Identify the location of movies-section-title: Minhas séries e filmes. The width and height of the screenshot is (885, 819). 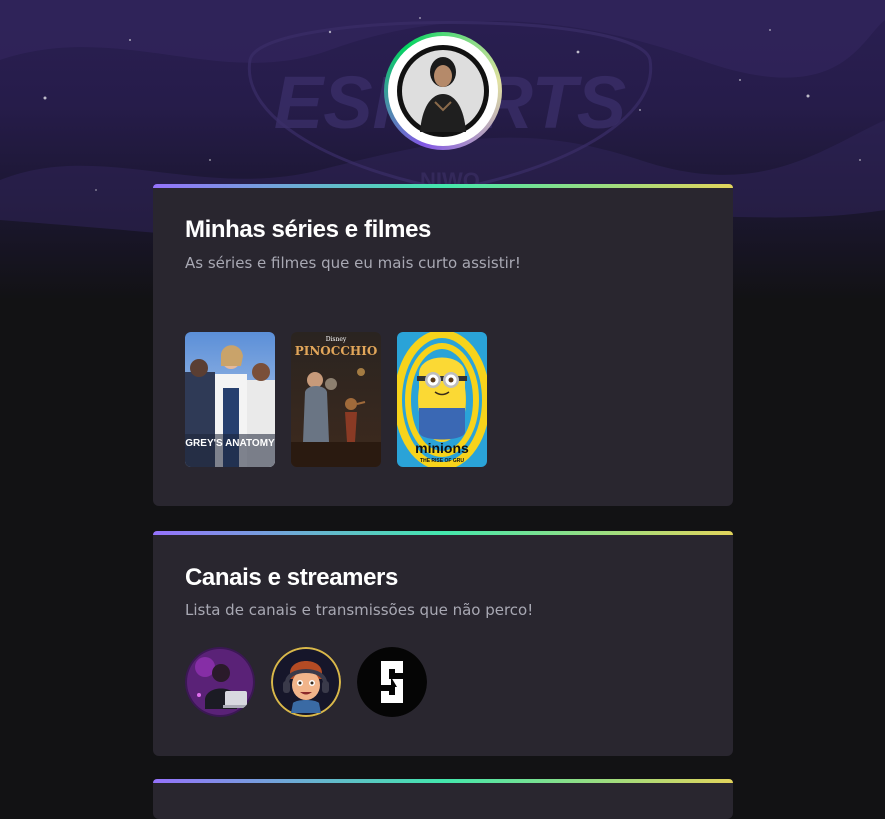
(308, 229).